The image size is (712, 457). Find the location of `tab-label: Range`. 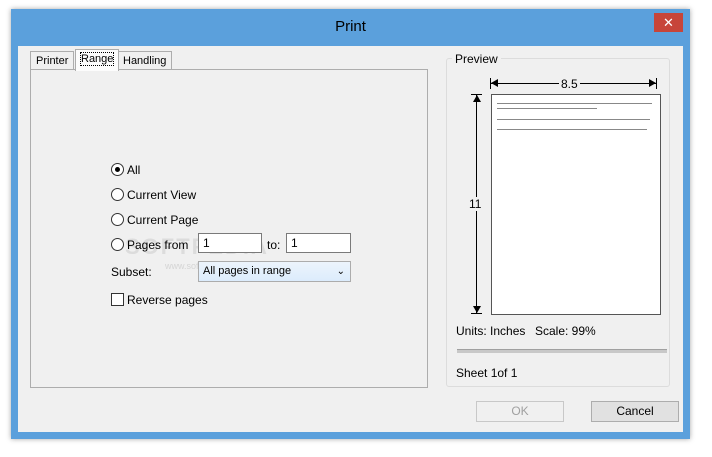

tab-label: Range is located at coordinates (97, 59).